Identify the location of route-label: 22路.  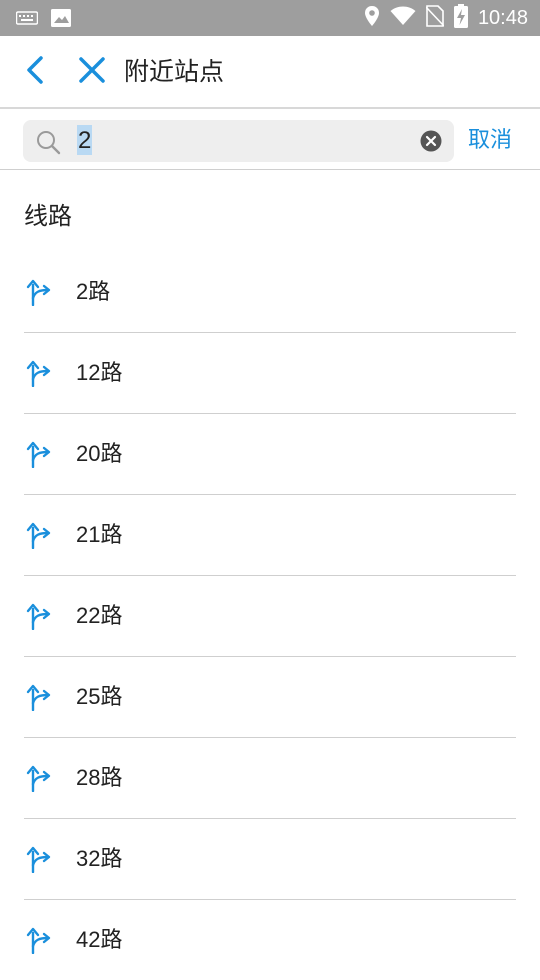
(99, 615).